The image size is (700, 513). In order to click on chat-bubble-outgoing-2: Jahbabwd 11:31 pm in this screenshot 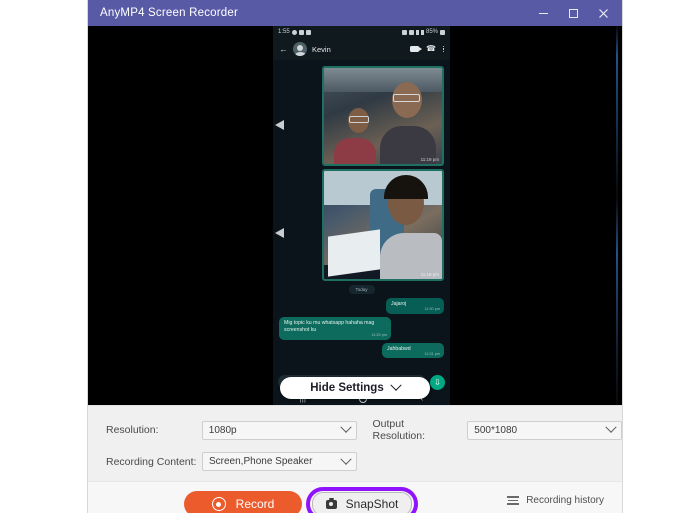, I will do `click(413, 350)`.